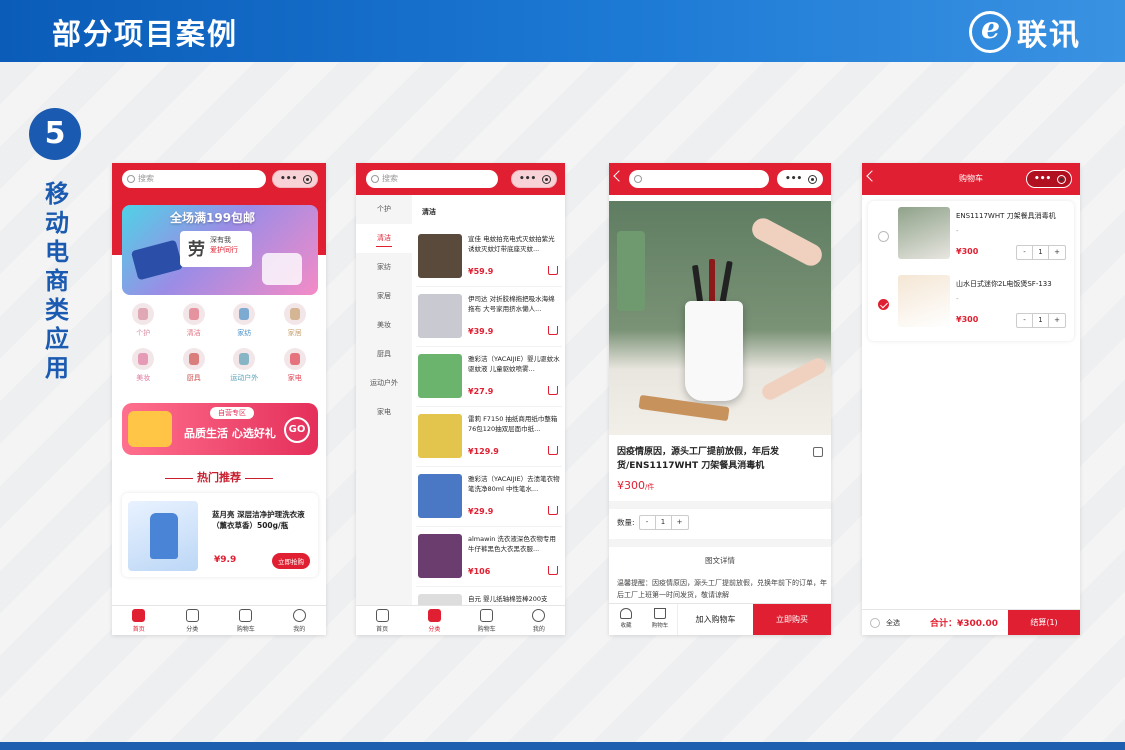  Describe the element at coordinates (220, 535) in the screenshot. I see `product-card: 蓝月亮 深层洁净护理洗衣液（薰衣草香）500g/瓶 ¥9.9 立即抢购` at that location.